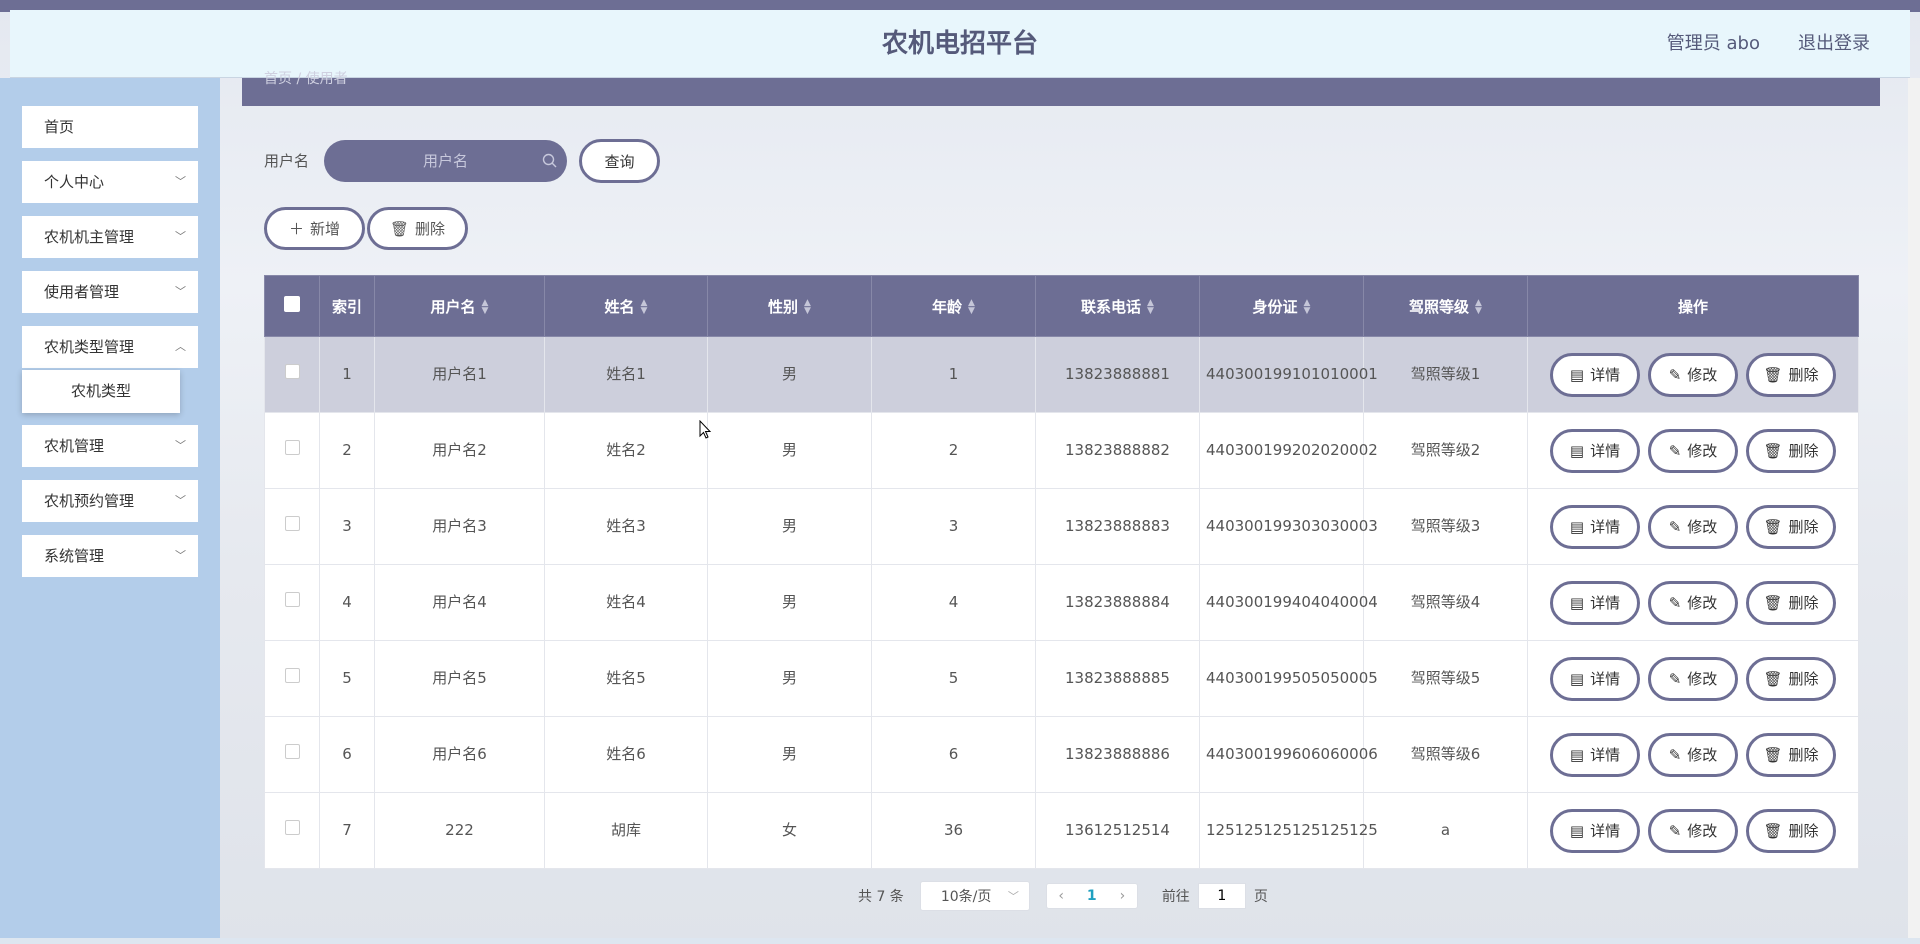  What do you see at coordinates (549, 160) in the screenshot?
I see `search-icon` at bounding box center [549, 160].